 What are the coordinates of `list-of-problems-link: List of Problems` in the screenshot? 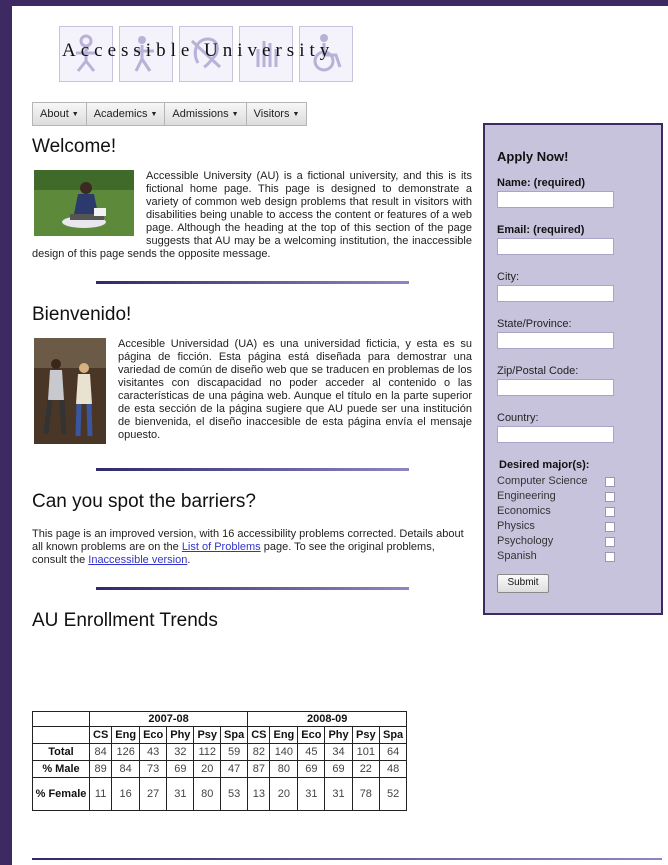 It's located at (221, 547).